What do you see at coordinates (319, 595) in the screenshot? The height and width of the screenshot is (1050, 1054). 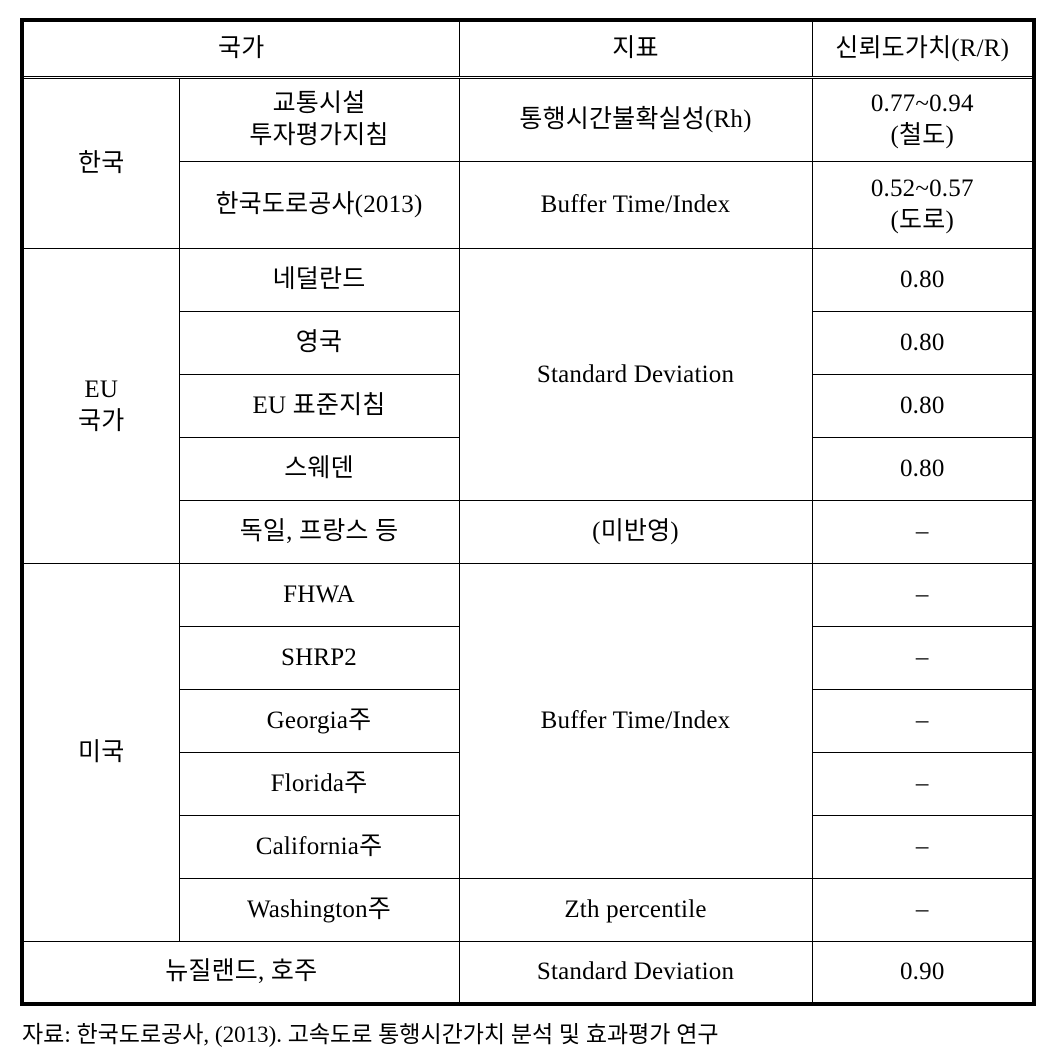 I see `subject-fhwa: FHWA` at bounding box center [319, 595].